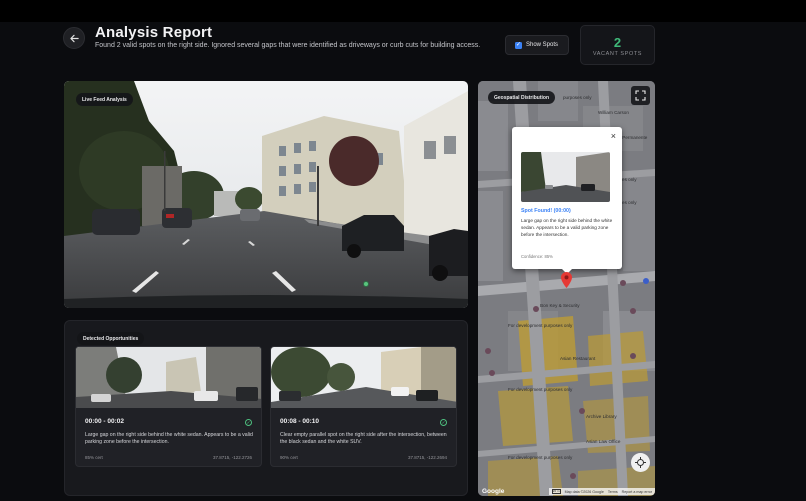 This screenshot has width=806, height=501. I want to click on google-logo: Google, so click(493, 491).